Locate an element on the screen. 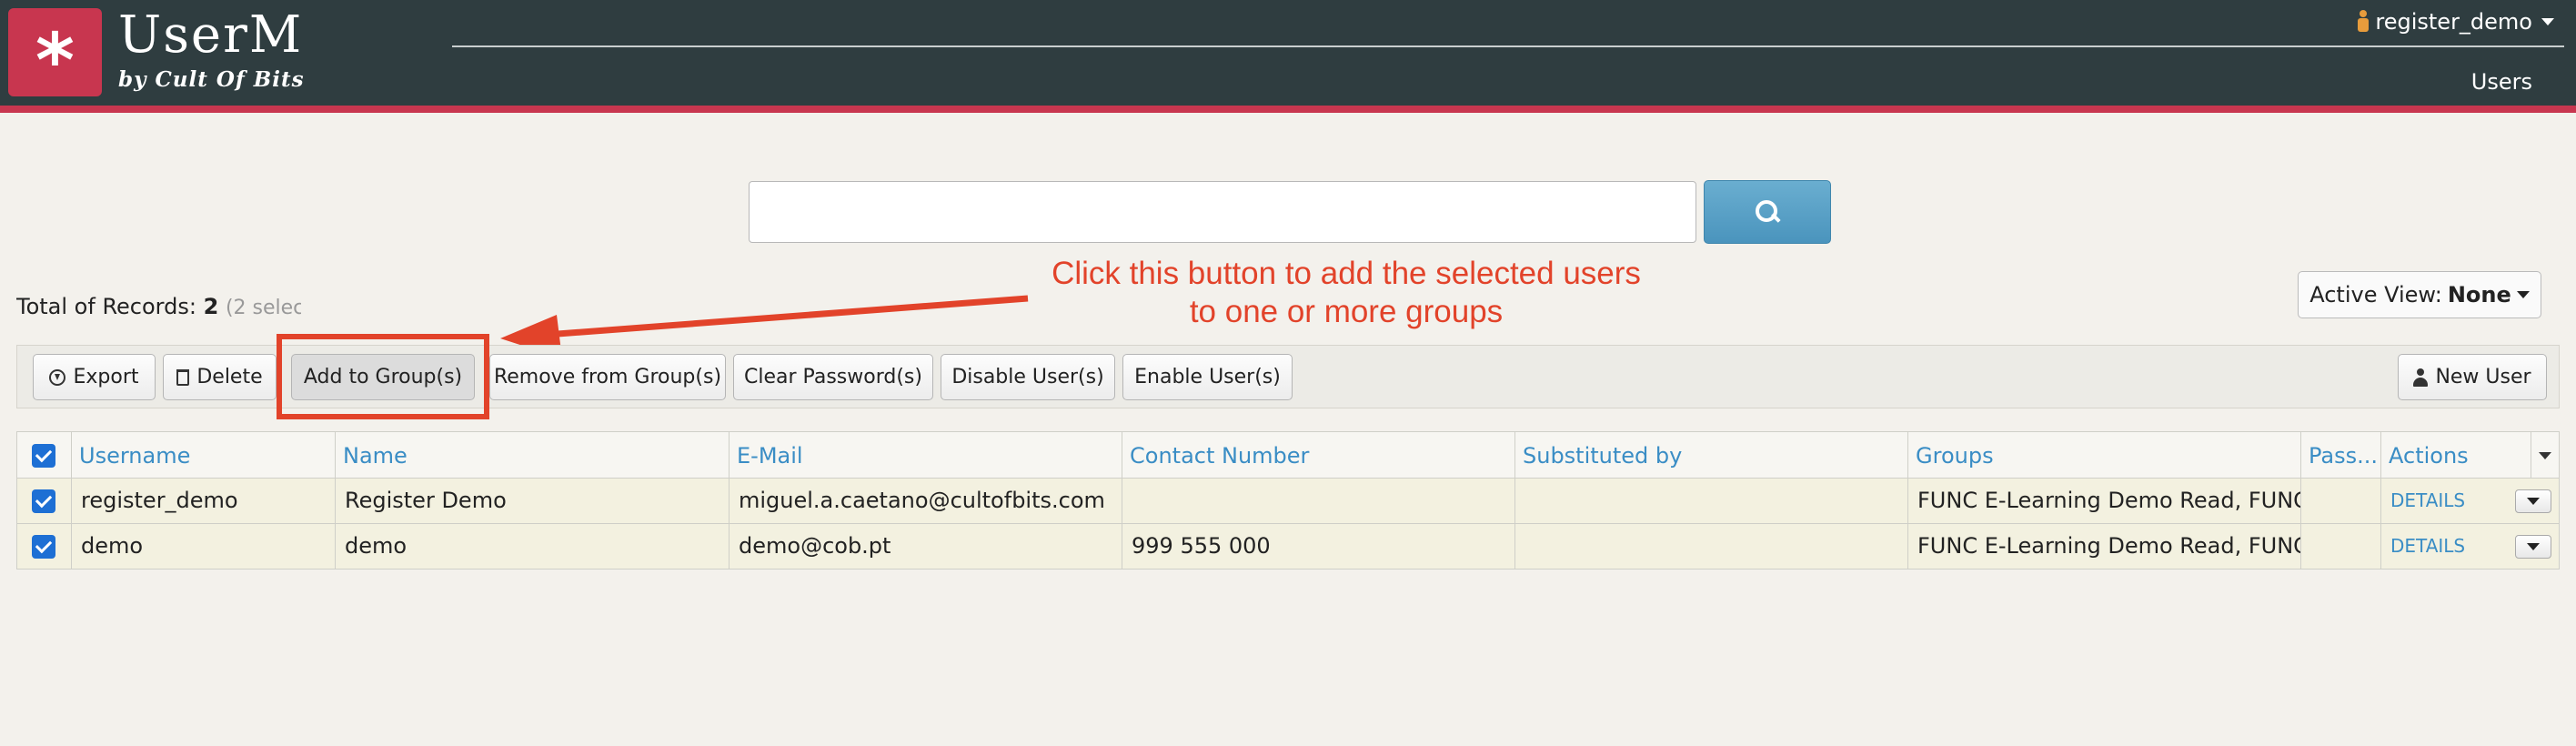  column-header-groups: Groups is located at coordinates (2104, 456).